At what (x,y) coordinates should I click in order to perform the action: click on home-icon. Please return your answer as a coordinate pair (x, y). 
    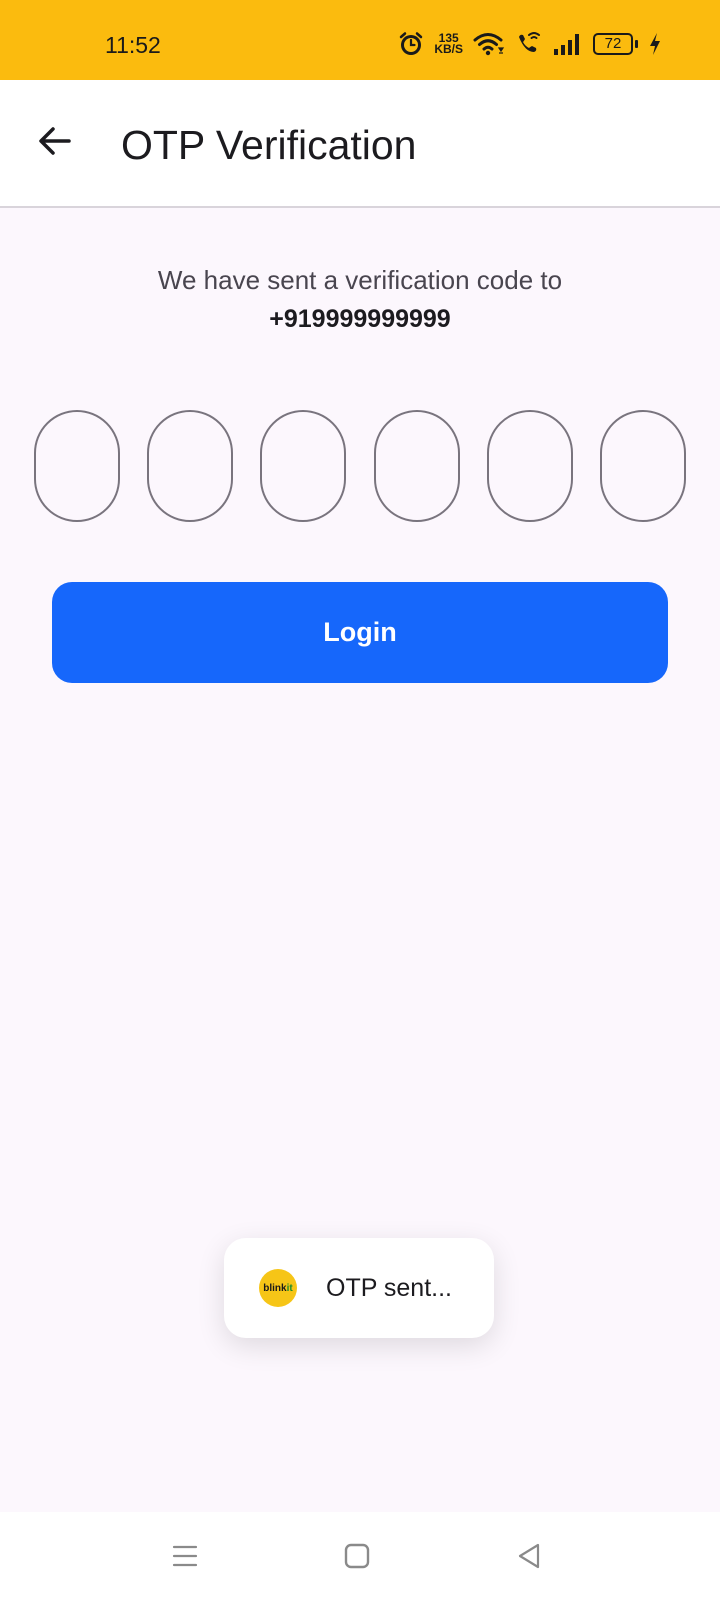
    Looking at the image, I should click on (357, 1556).